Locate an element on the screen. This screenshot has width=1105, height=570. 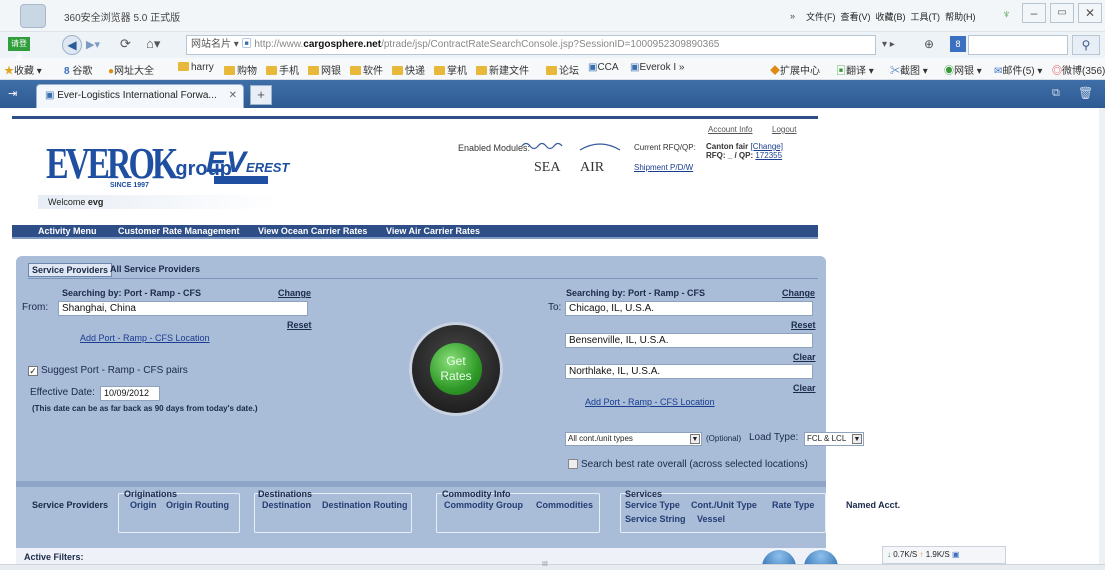
bank-tool: ◉网银 ▾ is located at coordinates (963, 69).